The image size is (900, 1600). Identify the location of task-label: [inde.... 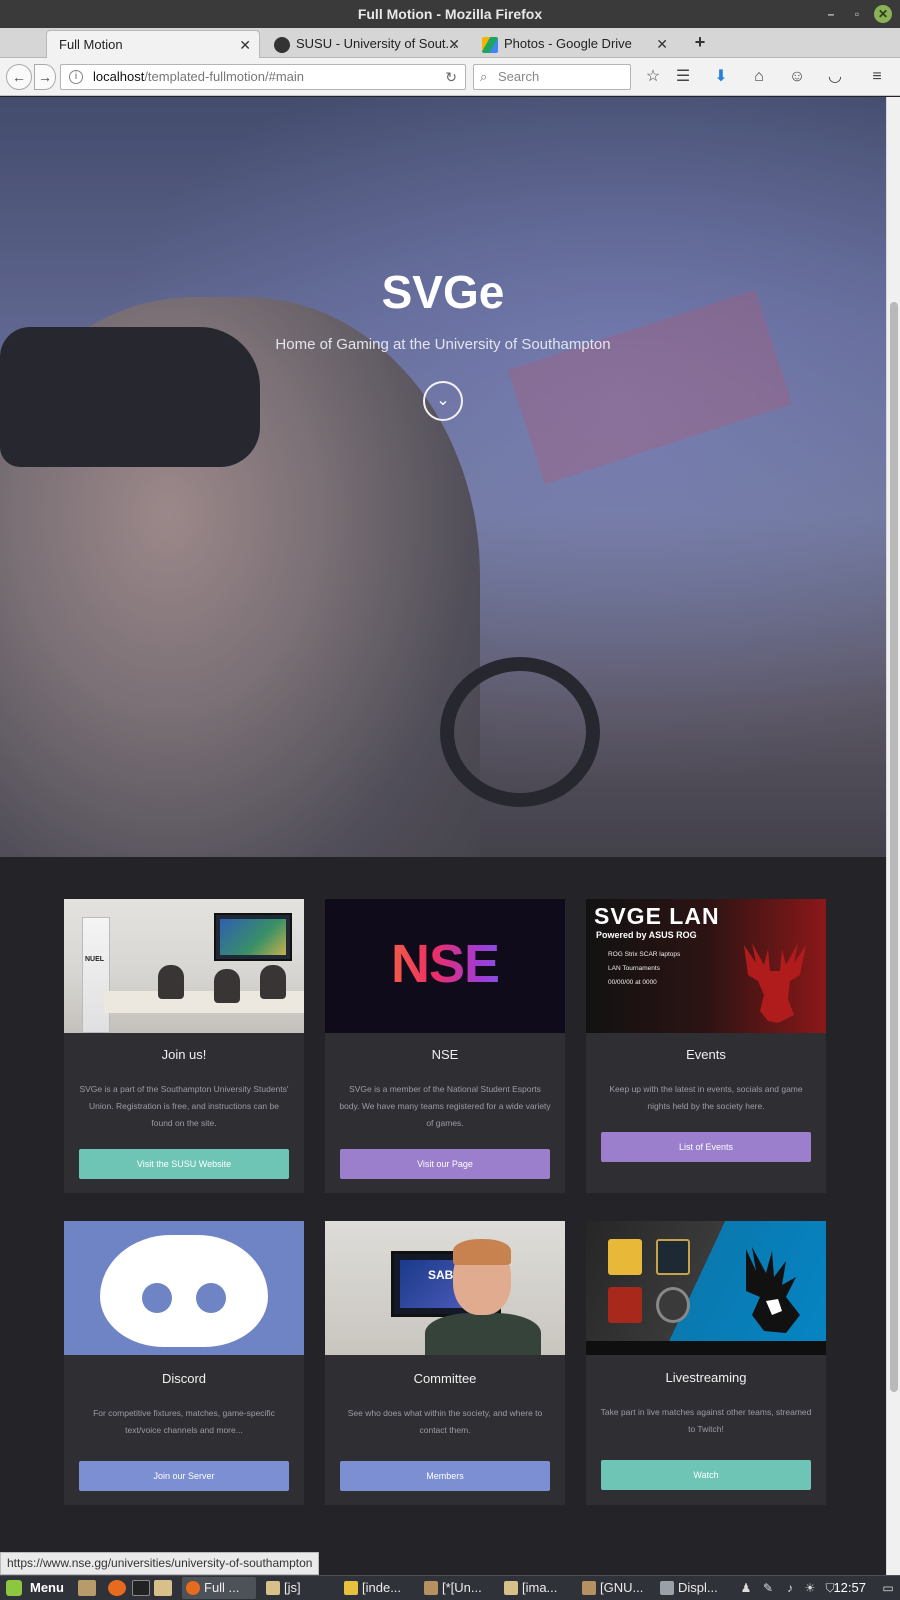
(382, 1587).